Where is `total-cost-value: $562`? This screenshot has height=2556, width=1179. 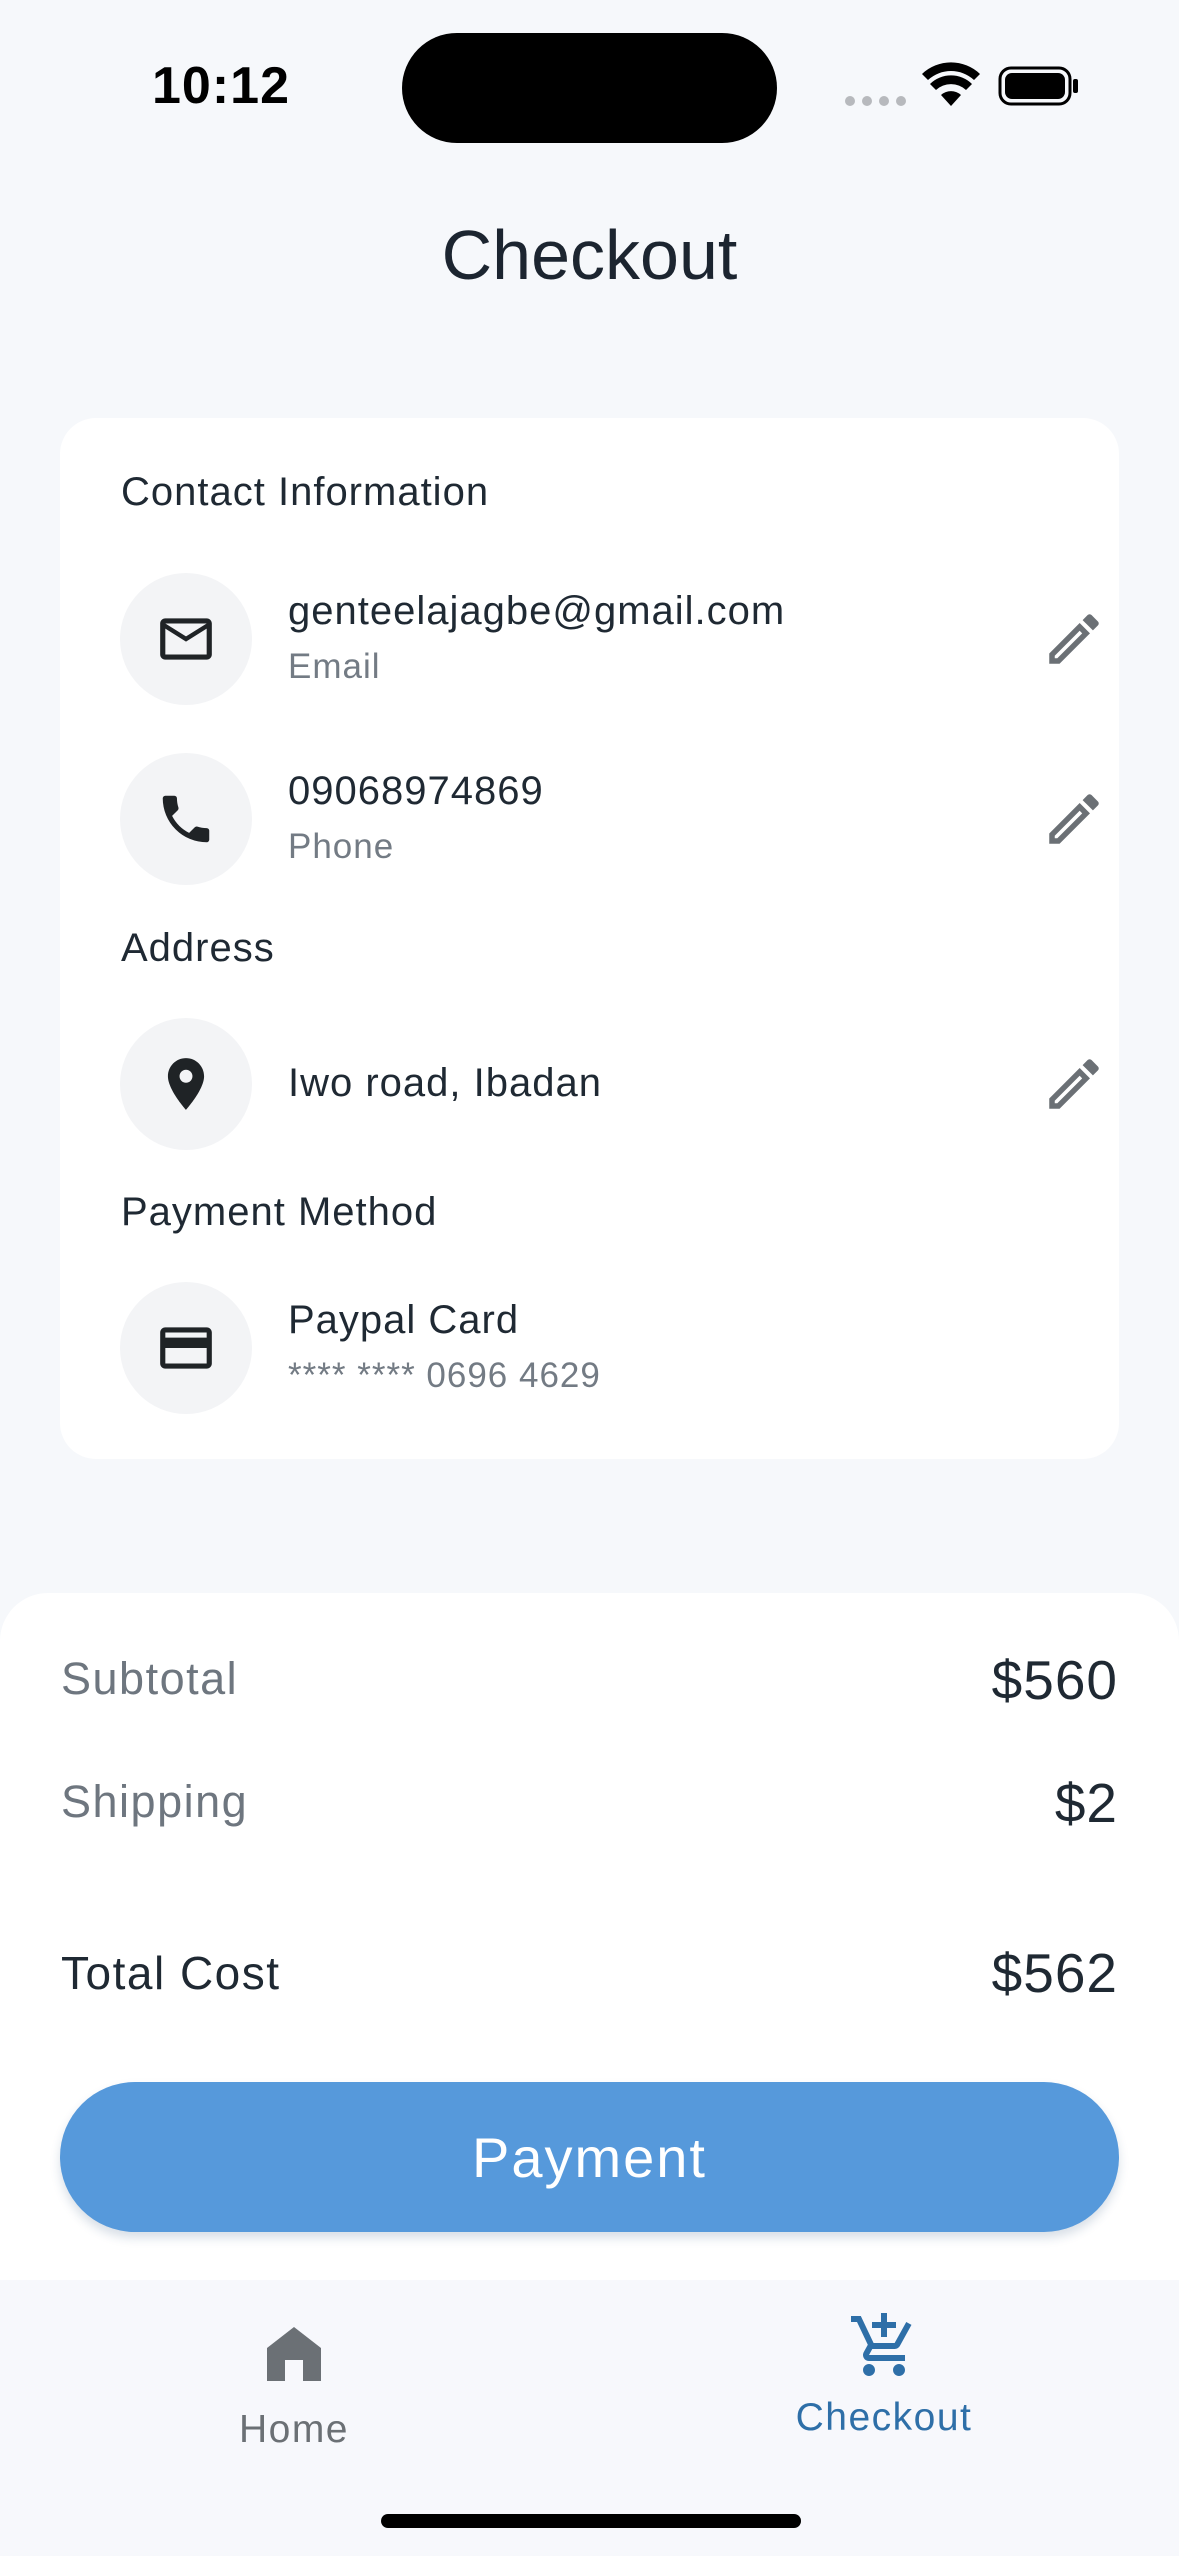 total-cost-value: $562 is located at coordinates (1054, 1973).